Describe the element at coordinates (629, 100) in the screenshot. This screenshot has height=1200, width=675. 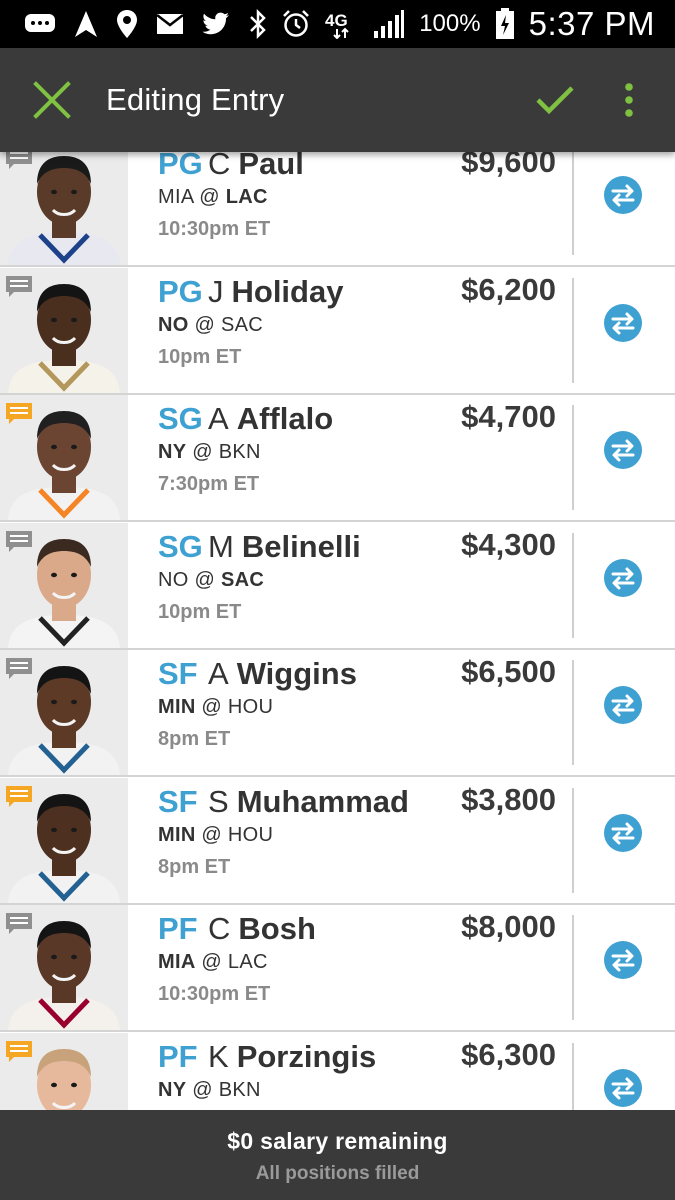
I see `overflow-menu-button` at that location.